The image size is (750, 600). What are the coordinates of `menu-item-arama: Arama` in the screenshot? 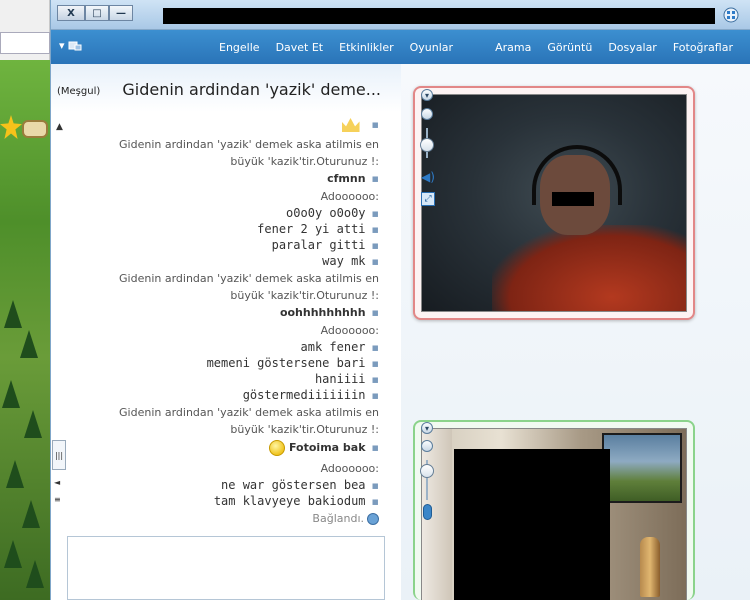 It's located at (513, 47).